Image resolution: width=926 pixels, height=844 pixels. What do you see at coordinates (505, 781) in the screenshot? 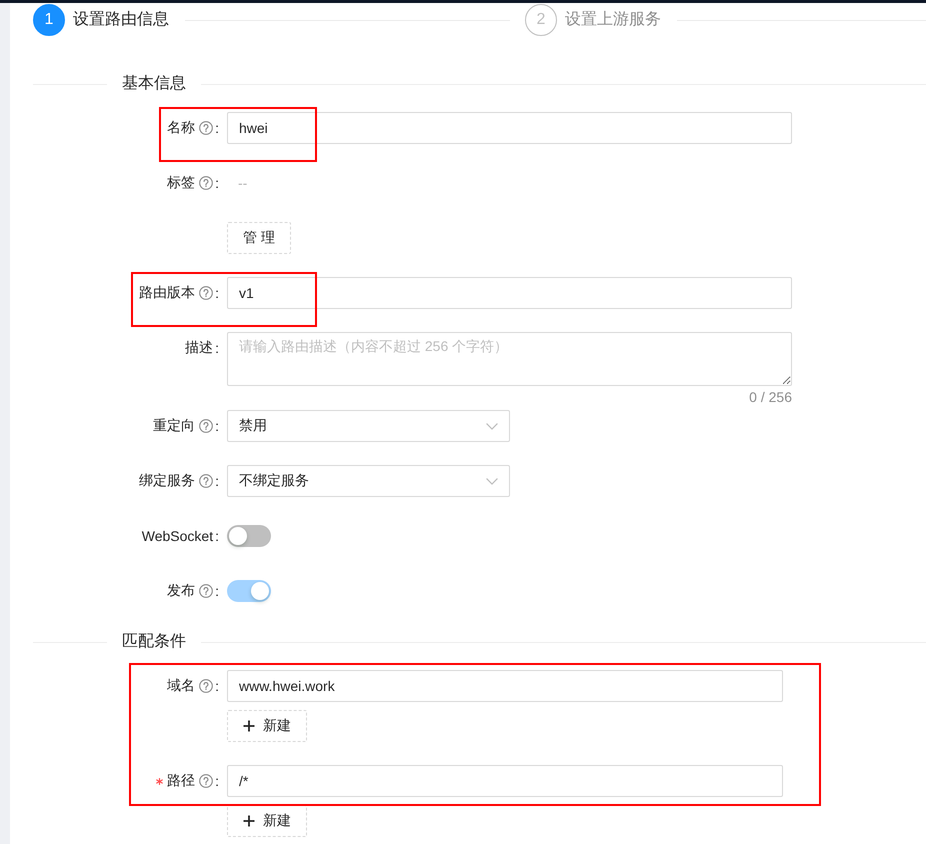
I see `text-input: /*` at bounding box center [505, 781].